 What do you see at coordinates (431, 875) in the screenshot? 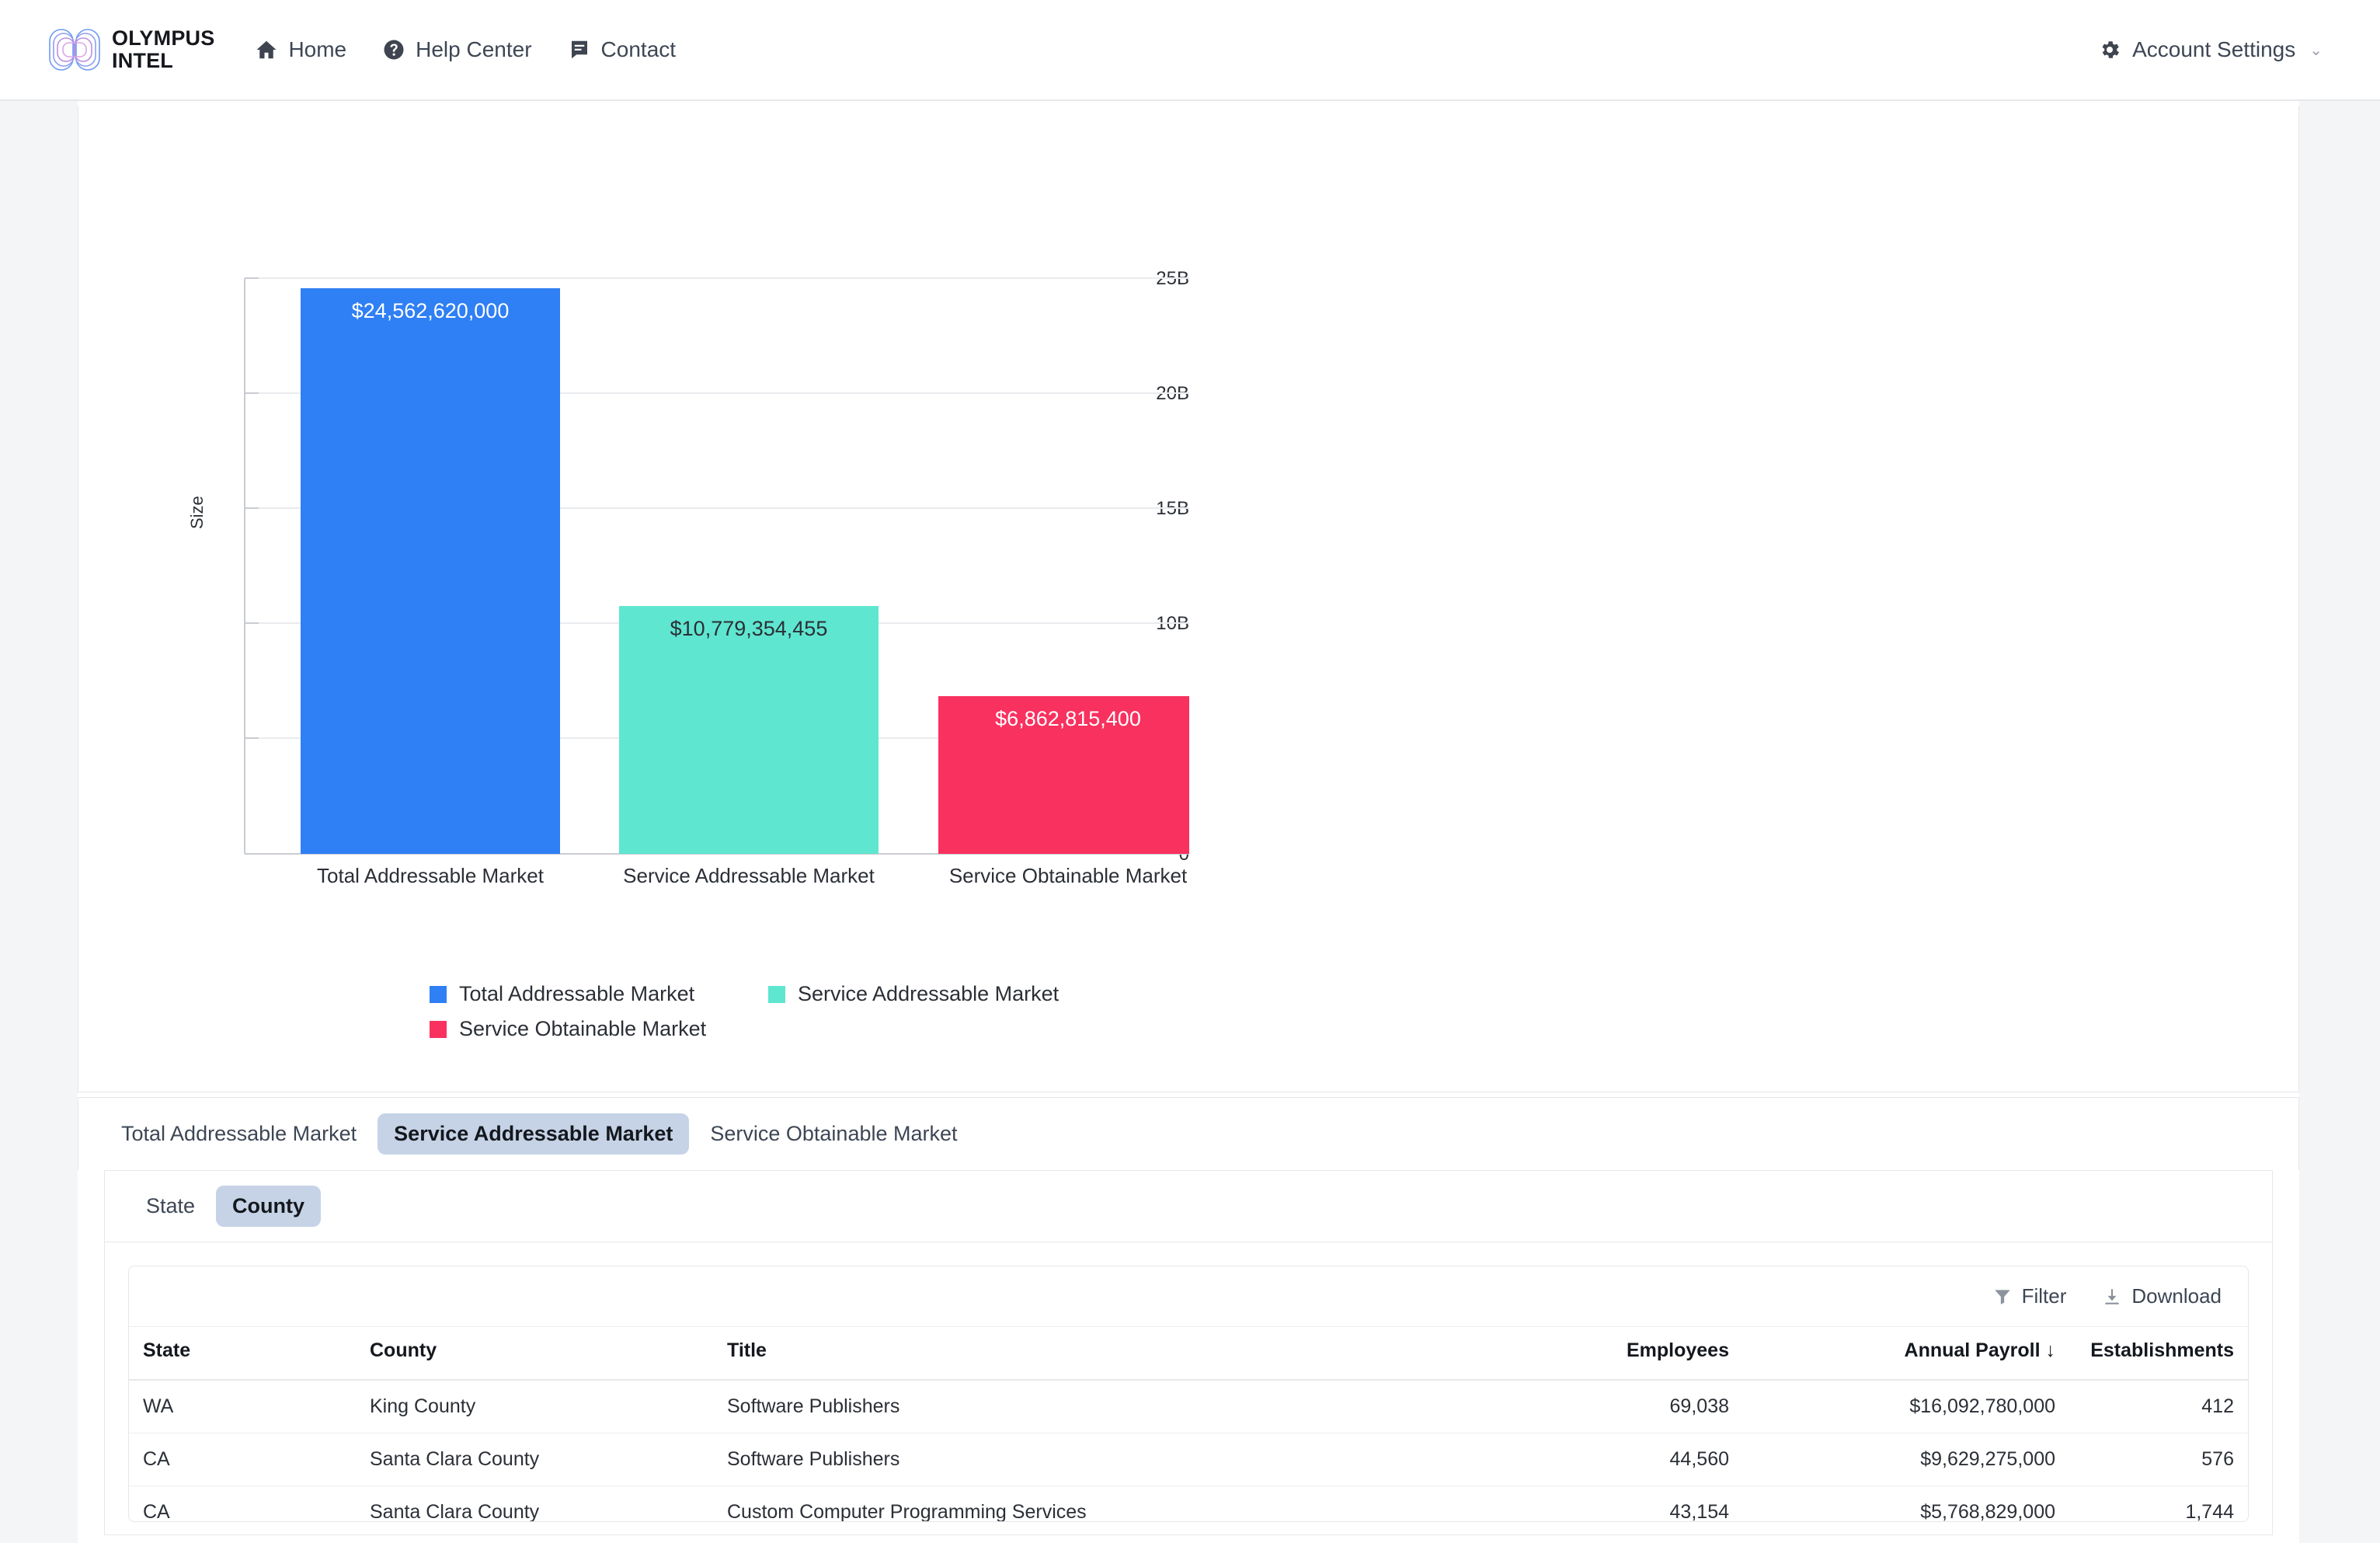
I see `x-tick-label: Total Addressable Market` at bounding box center [431, 875].